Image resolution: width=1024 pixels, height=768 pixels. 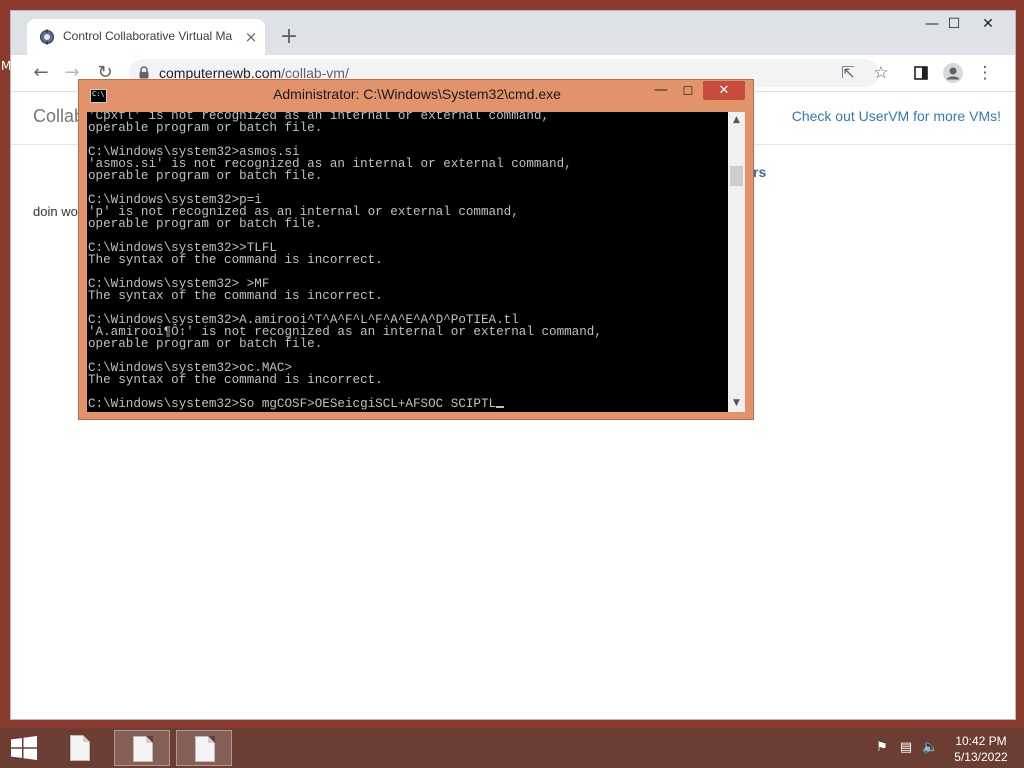 What do you see at coordinates (98, 96) in the screenshot?
I see `cmd-app-icon: C:\` at bounding box center [98, 96].